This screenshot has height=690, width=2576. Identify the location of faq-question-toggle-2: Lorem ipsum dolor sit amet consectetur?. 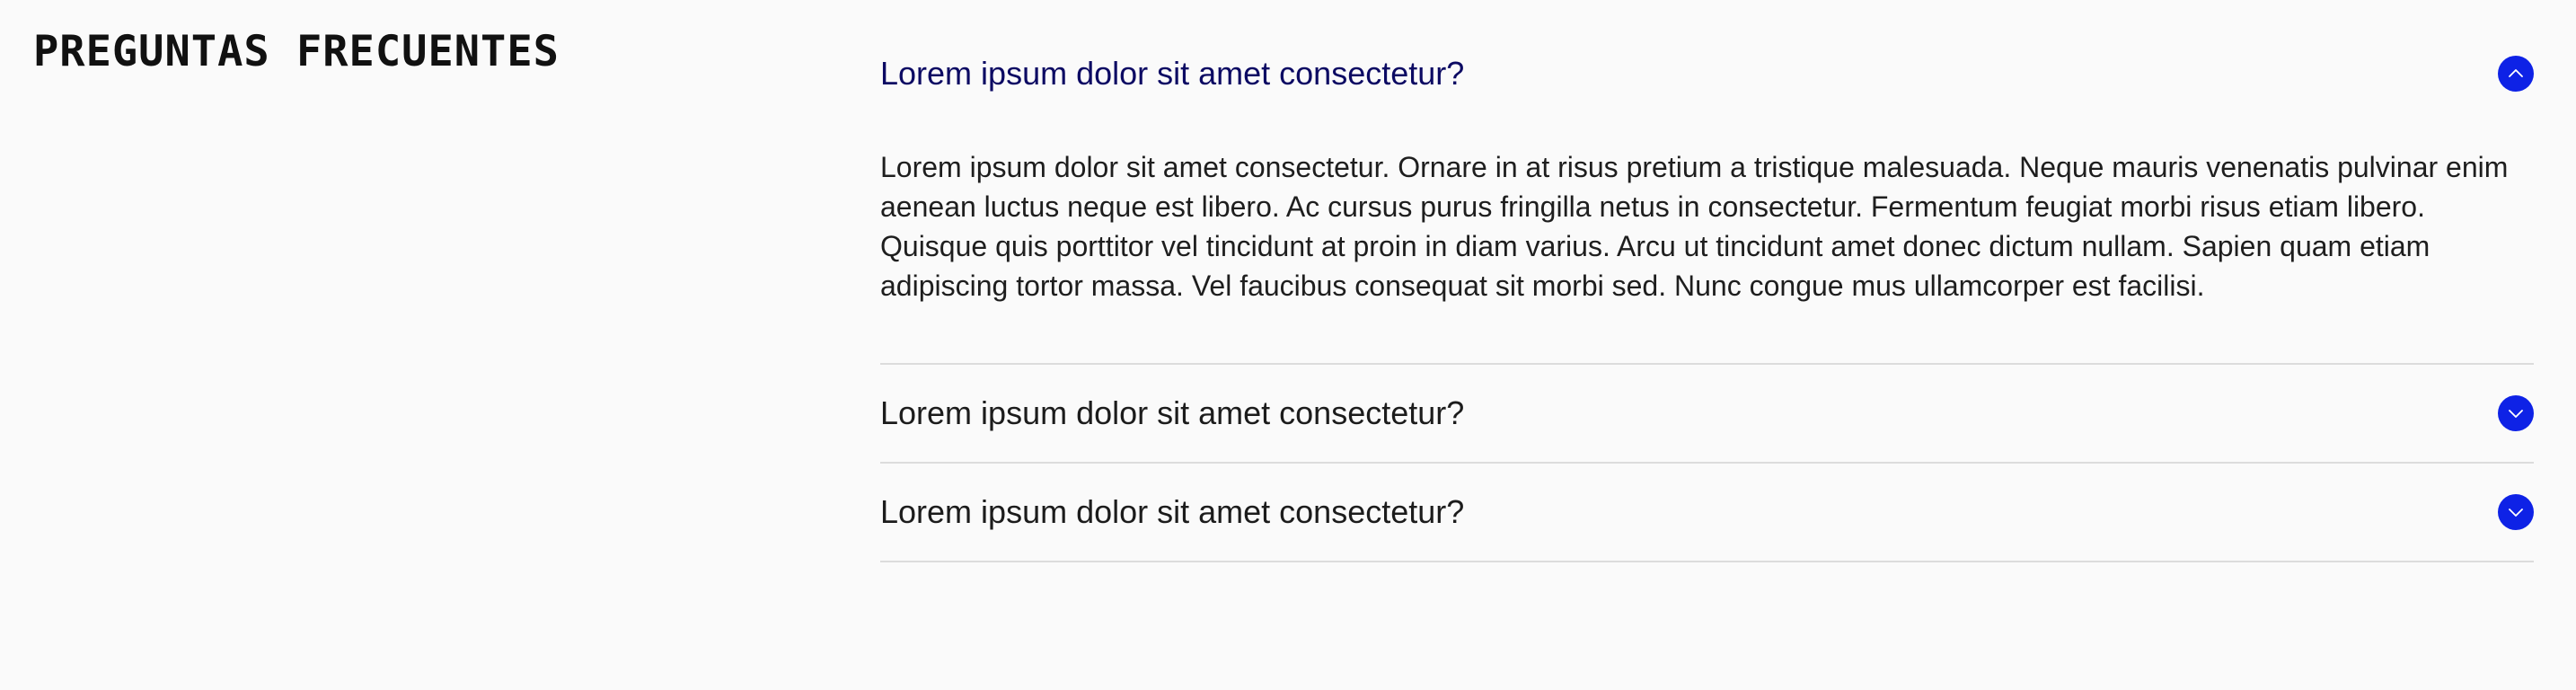
(1707, 413).